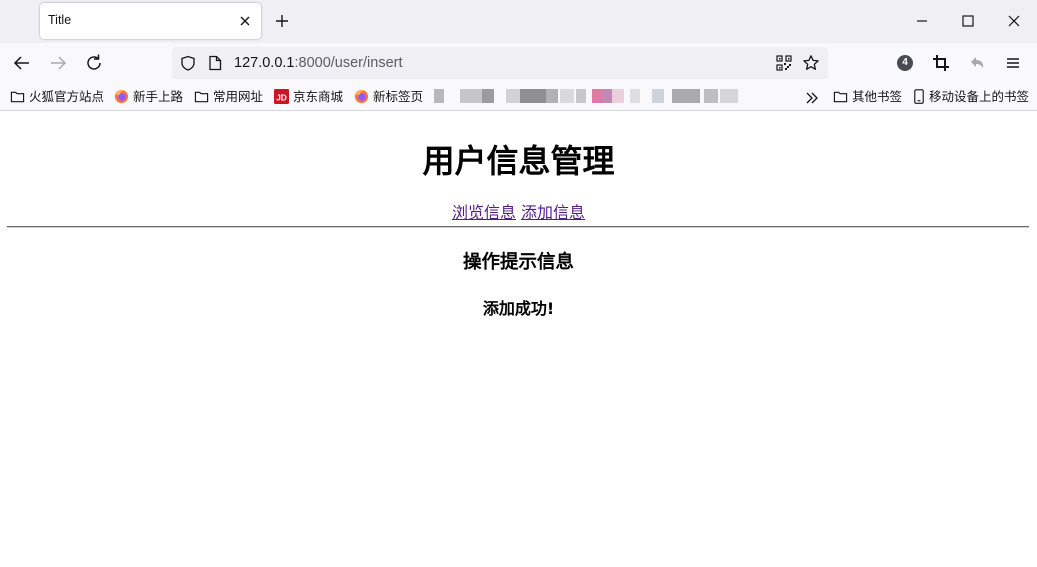  What do you see at coordinates (500, 63) in the screenshot?
I see `url-bar: 127.0.0.1:8000/user/insert` at bounding box center [500, 63].